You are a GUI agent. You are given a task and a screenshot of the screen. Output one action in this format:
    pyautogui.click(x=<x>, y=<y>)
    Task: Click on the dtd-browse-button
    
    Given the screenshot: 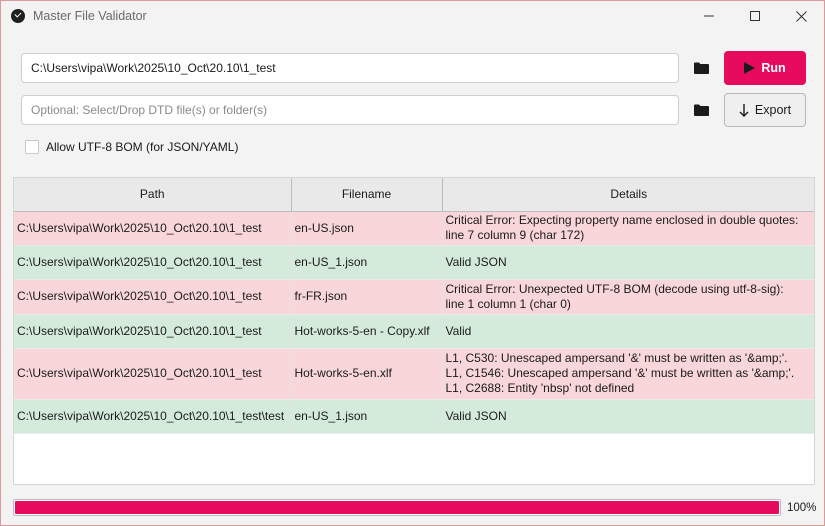 What is the action you would take?
    pyautogui.click(x=701, y=110)
    